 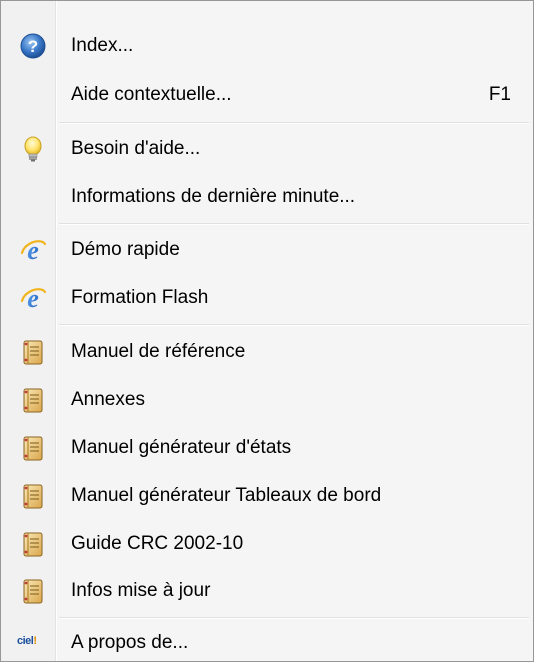 What do you see at coordinates (141, 590) in the screenshot?
I see `menu-item-label: Infos mise à jour` at bounding box center [141, 590].